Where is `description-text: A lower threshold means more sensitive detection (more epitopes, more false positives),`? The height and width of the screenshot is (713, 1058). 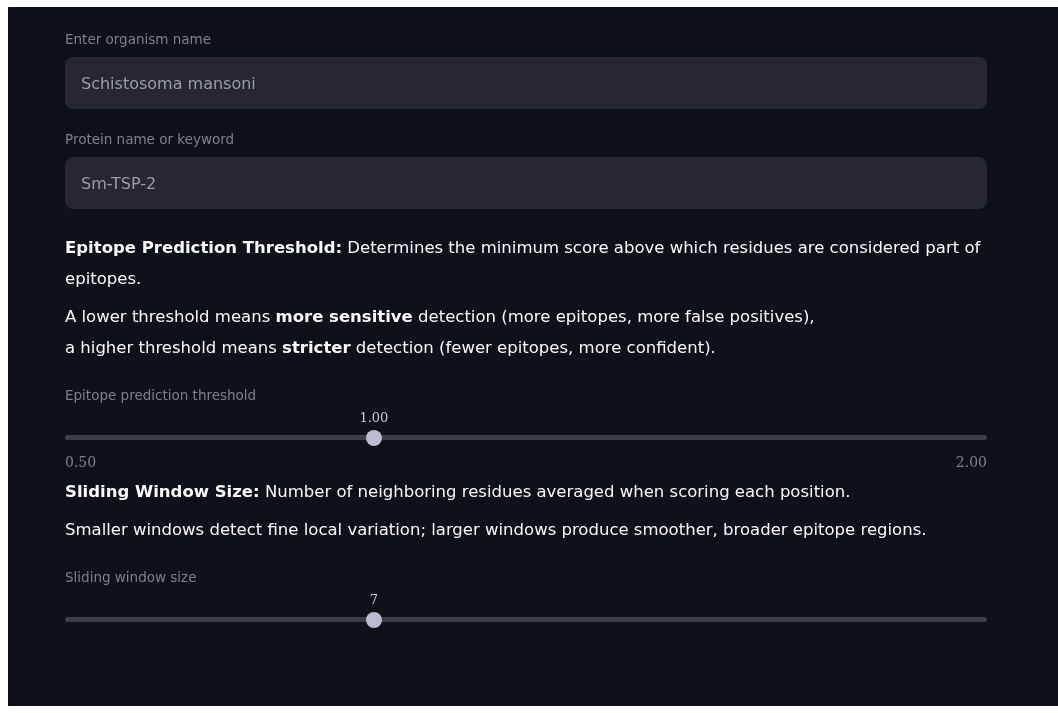 description-text: A lower threshold means more sensitive detection (more epitopes, more false positives), is located at coordinates (440, 317).